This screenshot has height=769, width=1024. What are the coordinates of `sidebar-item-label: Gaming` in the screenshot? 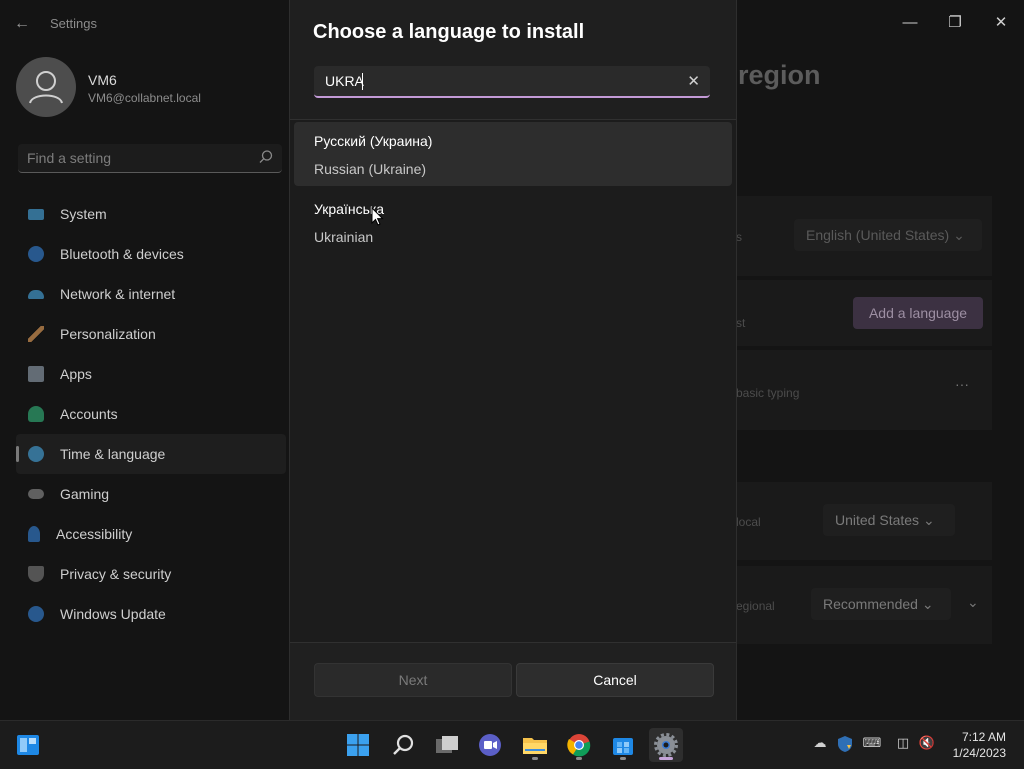 It's located at (85, 494).